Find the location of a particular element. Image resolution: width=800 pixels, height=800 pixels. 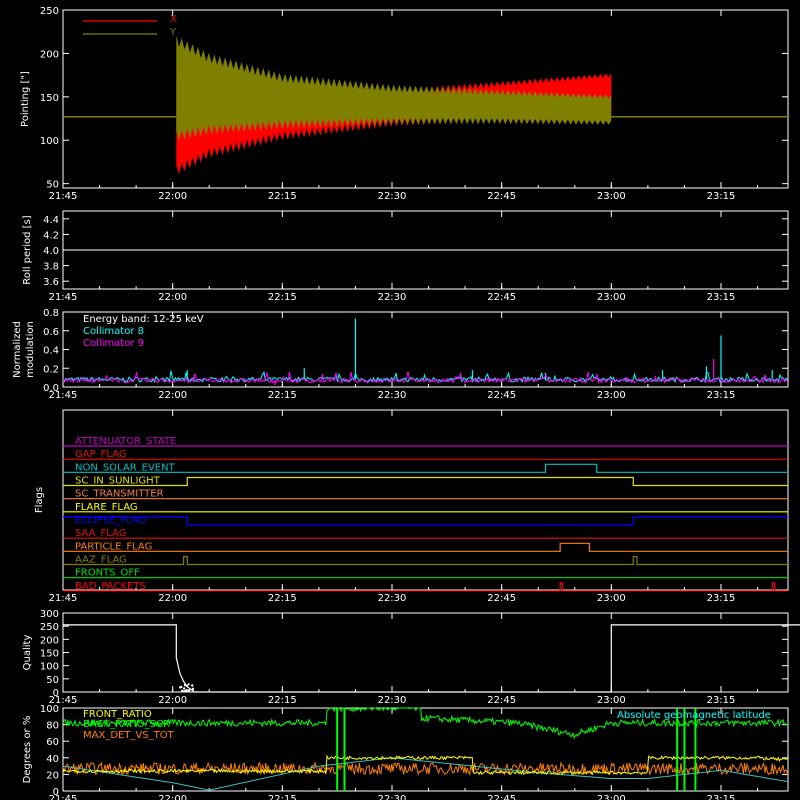

y-tick-label: 3.6 is located at coordinates (51, 282).